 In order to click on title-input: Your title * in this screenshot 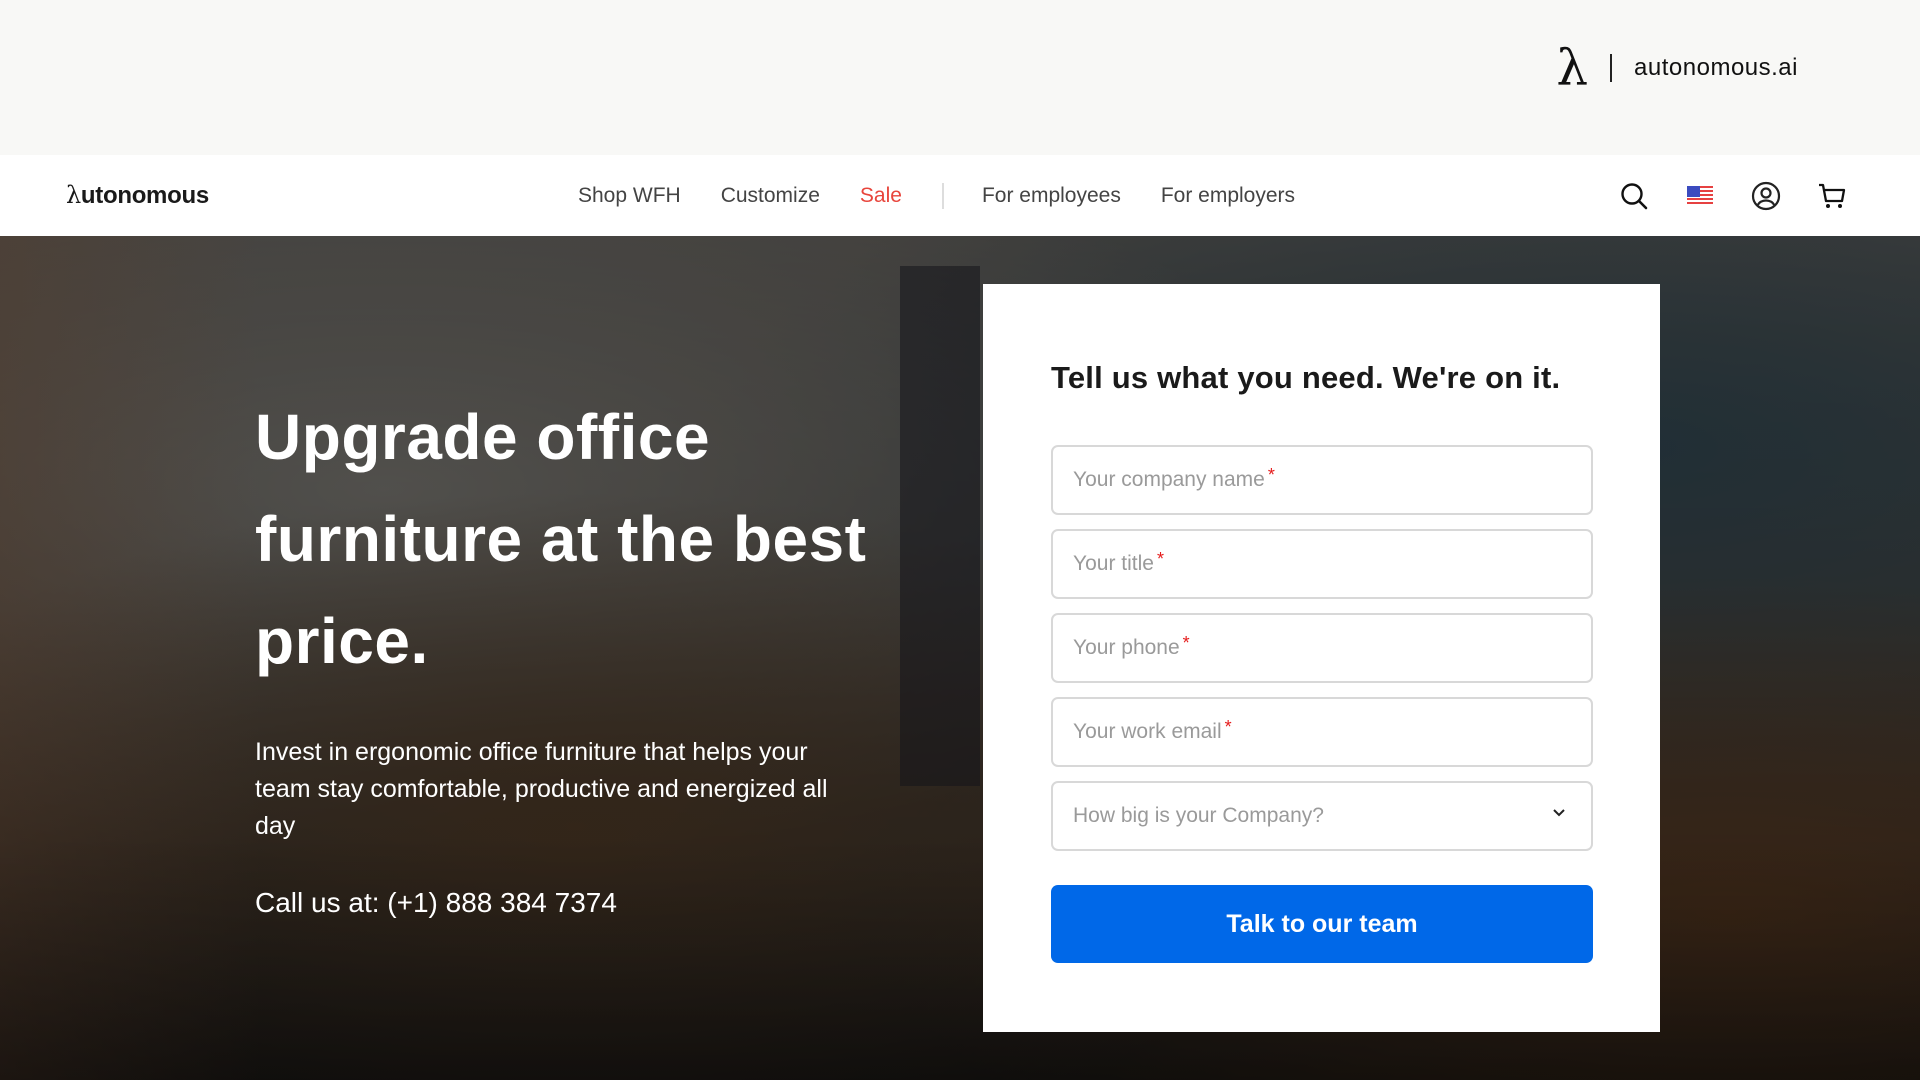, I will do `click(1322, 564)`.